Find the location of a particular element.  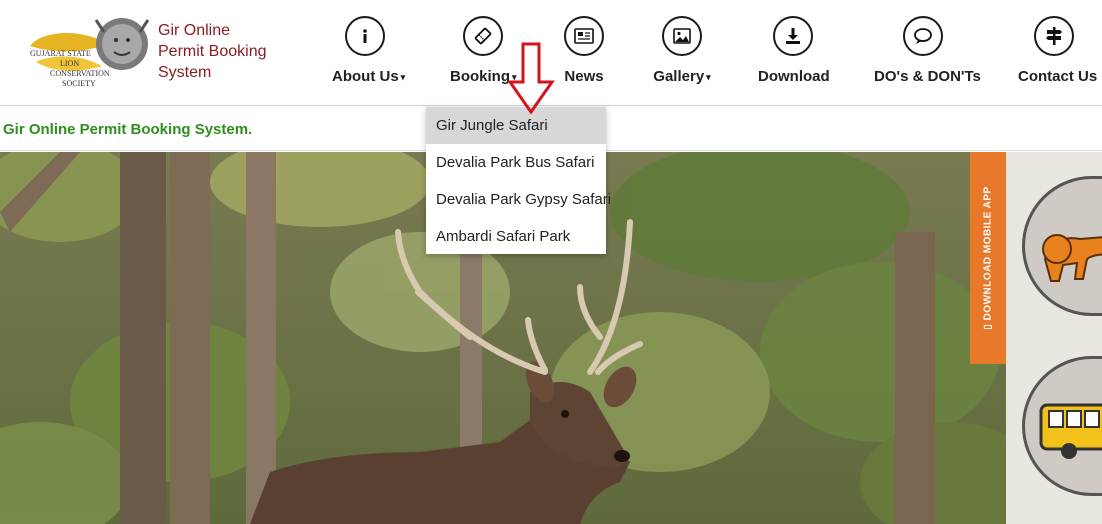

nav-dos-donts: DO's & DON'Ts is located at coordinates (927, 54).